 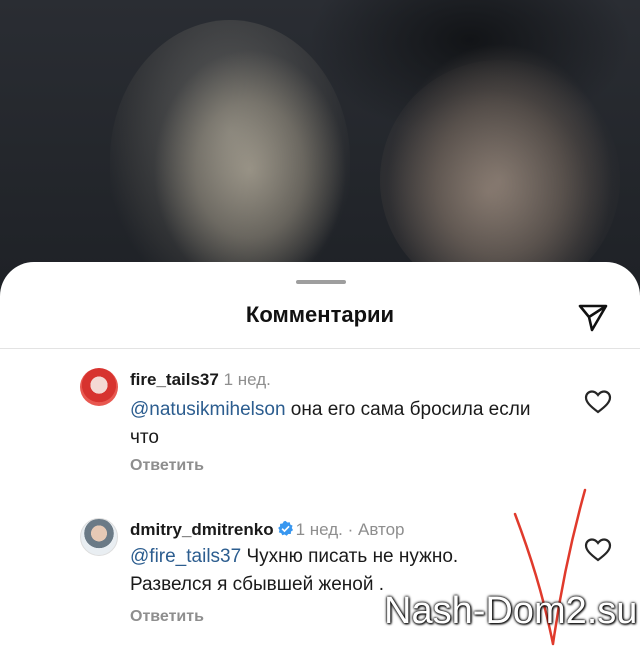 I want to click on author-tag: · Автор, so click(x=373, y=529).